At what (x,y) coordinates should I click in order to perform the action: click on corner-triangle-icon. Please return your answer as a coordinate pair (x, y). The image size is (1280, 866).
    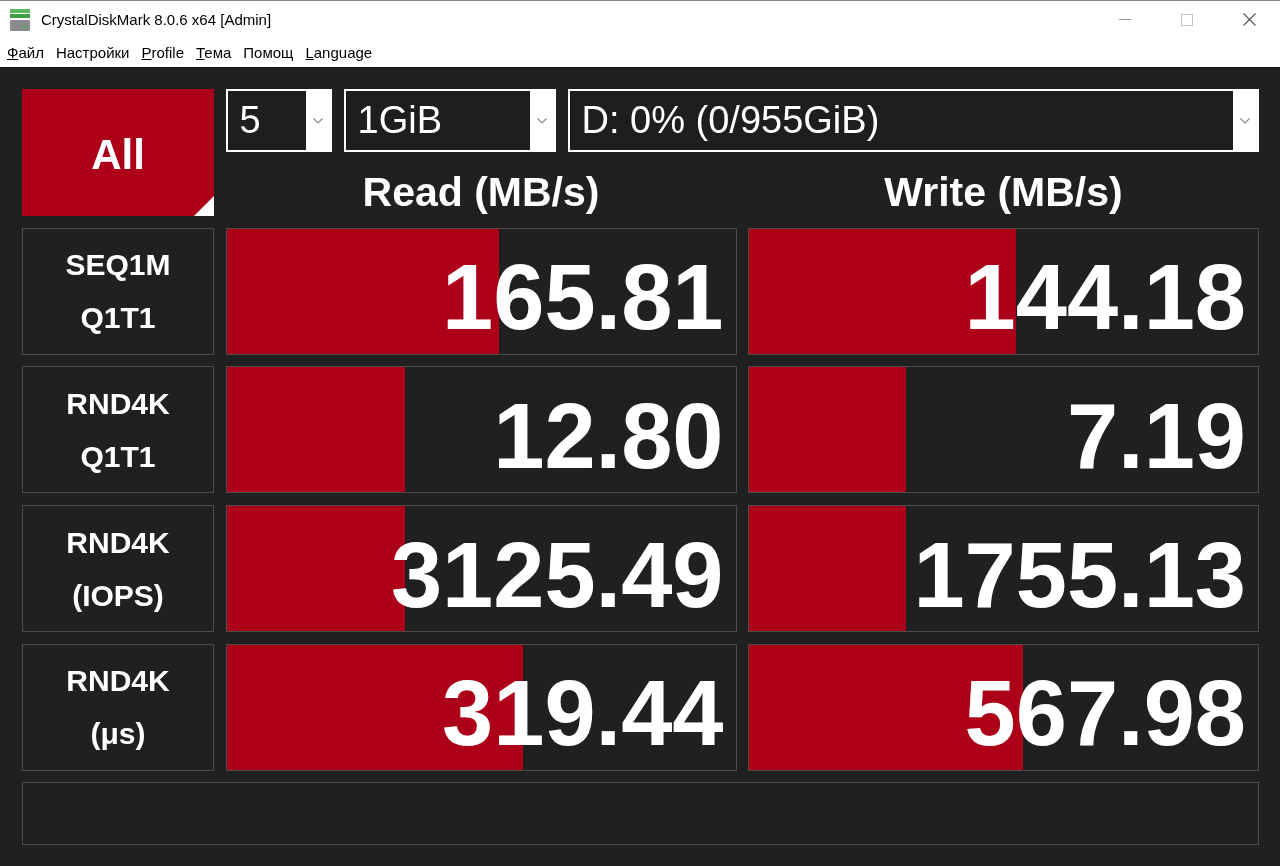
    Looking at the image, I should click on (204, 206).